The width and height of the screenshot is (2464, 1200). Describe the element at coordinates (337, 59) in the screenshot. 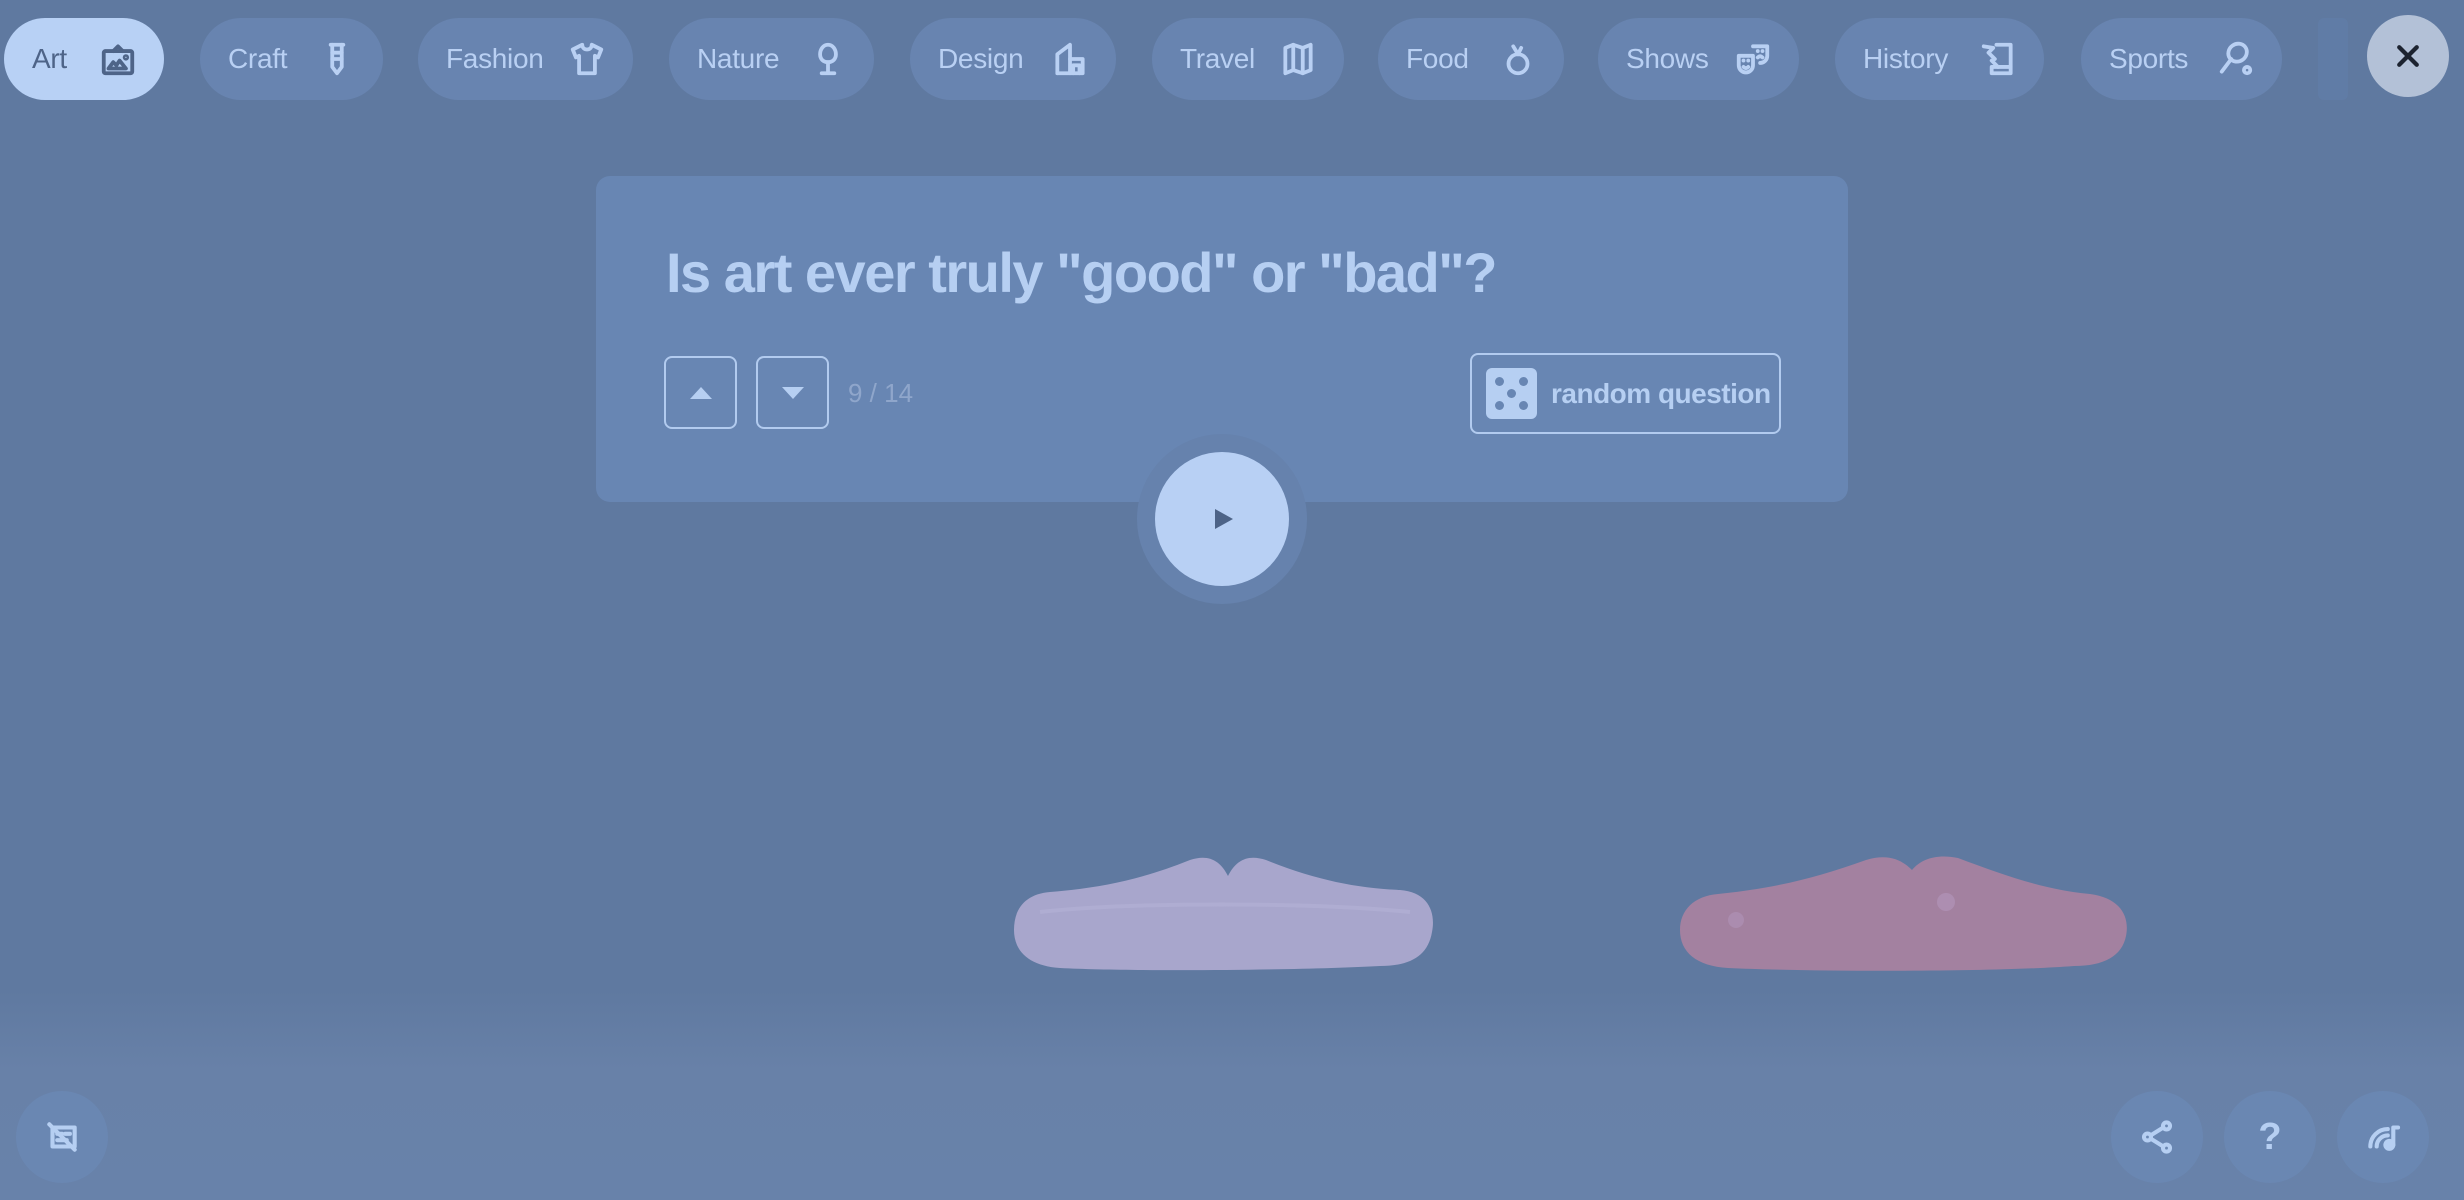

I see `screw-icon` at that location.